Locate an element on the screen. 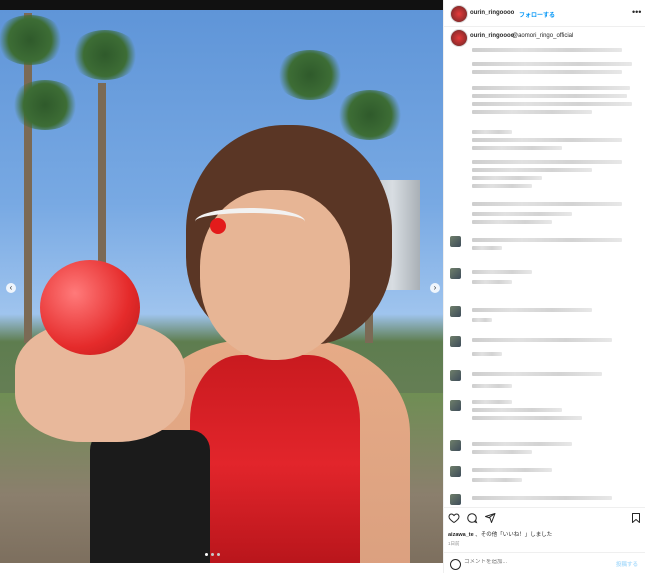  carousel-dots is located at coordinates (212, 554).